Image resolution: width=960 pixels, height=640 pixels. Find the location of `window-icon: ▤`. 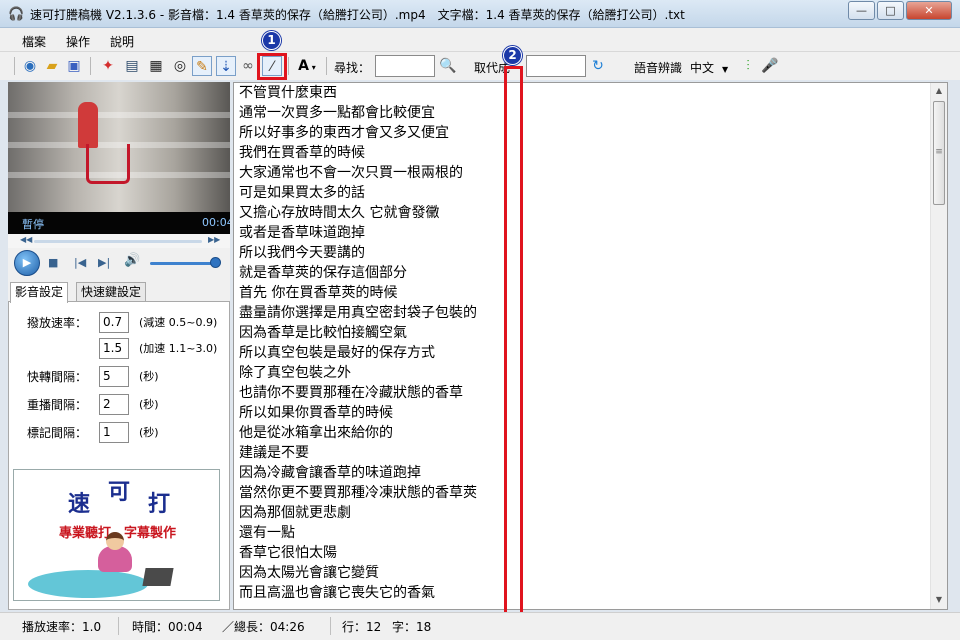

window-icon: ▤ is located at coordinates (132, 66).